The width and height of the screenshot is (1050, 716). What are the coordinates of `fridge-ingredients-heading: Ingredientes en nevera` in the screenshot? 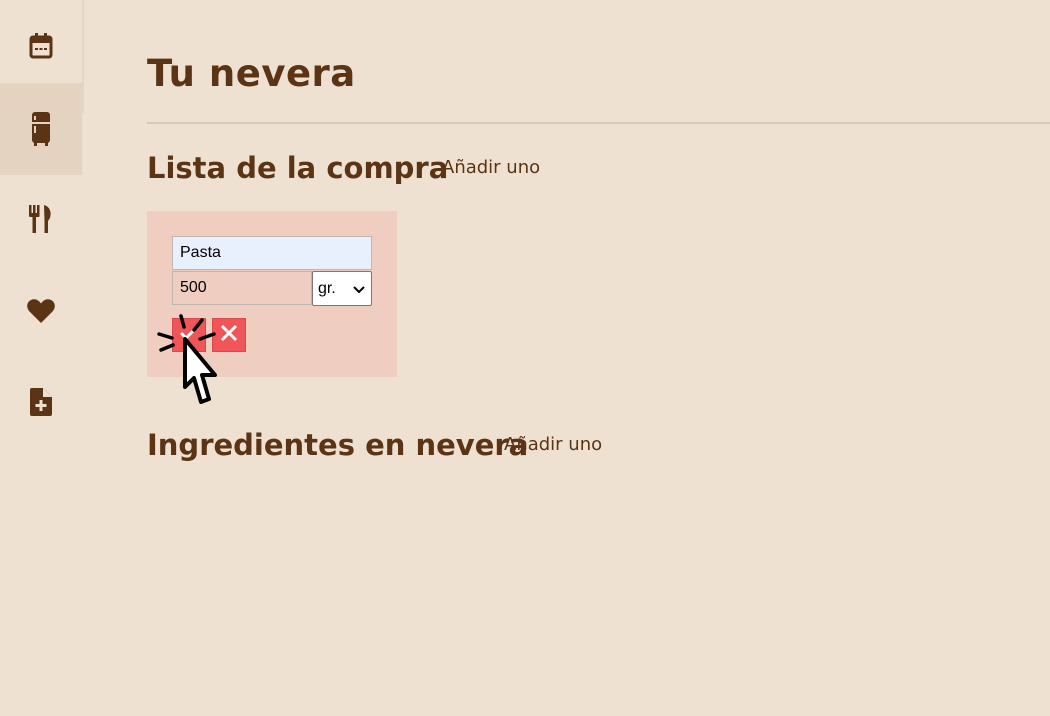 It's located at (338, 445).